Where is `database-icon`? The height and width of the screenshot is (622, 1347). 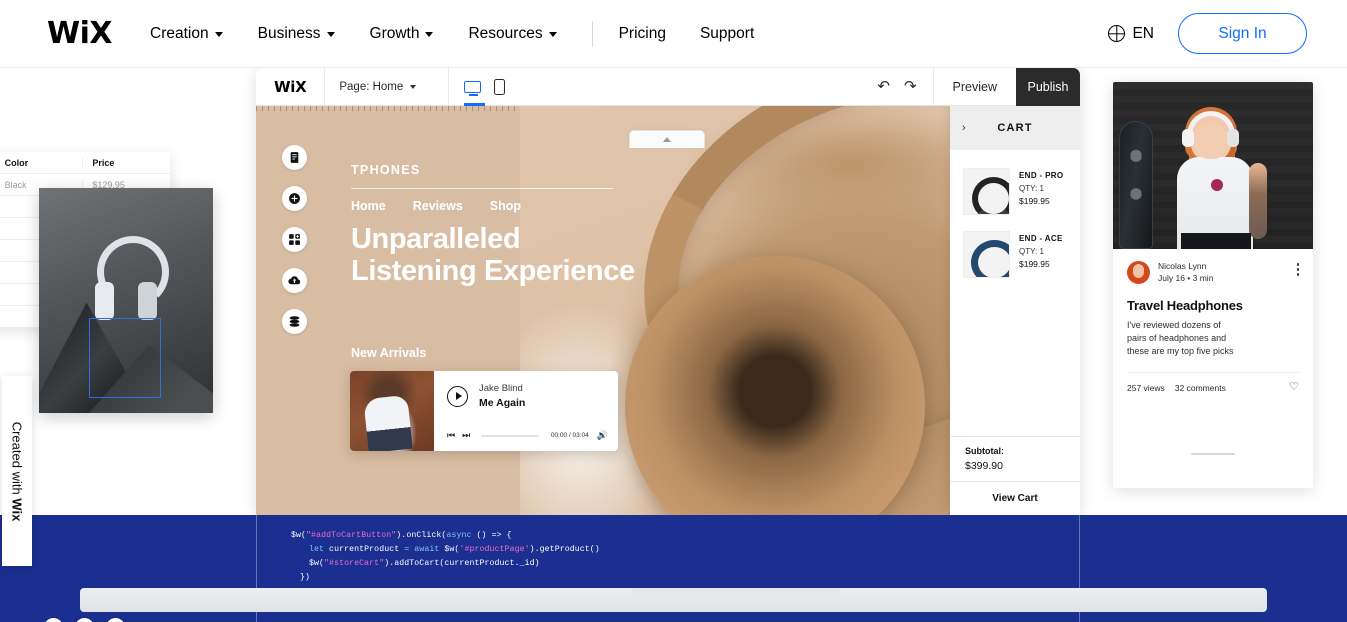
database-icon is located at coordinates (294, 321).